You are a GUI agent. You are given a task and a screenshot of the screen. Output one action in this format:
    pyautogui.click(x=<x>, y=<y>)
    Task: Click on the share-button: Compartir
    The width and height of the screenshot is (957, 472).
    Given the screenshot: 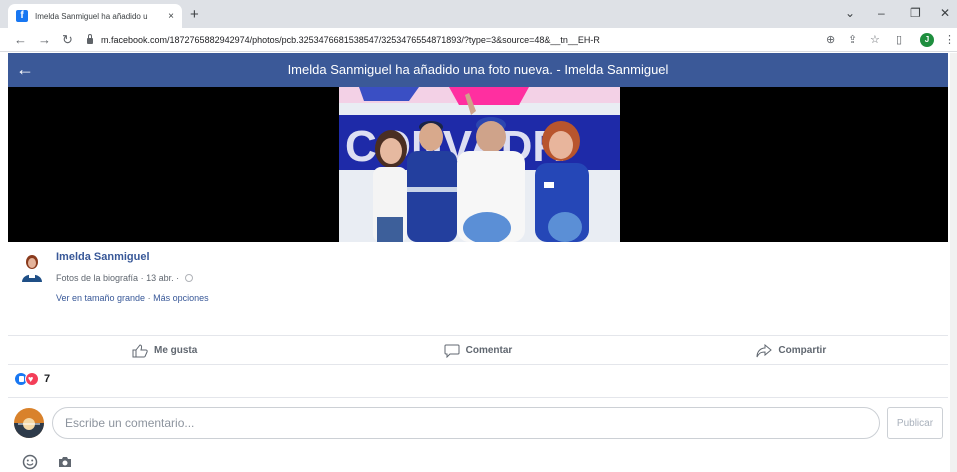 What is the action you would take?
    pyautogui.click(x=791, y=350)
    